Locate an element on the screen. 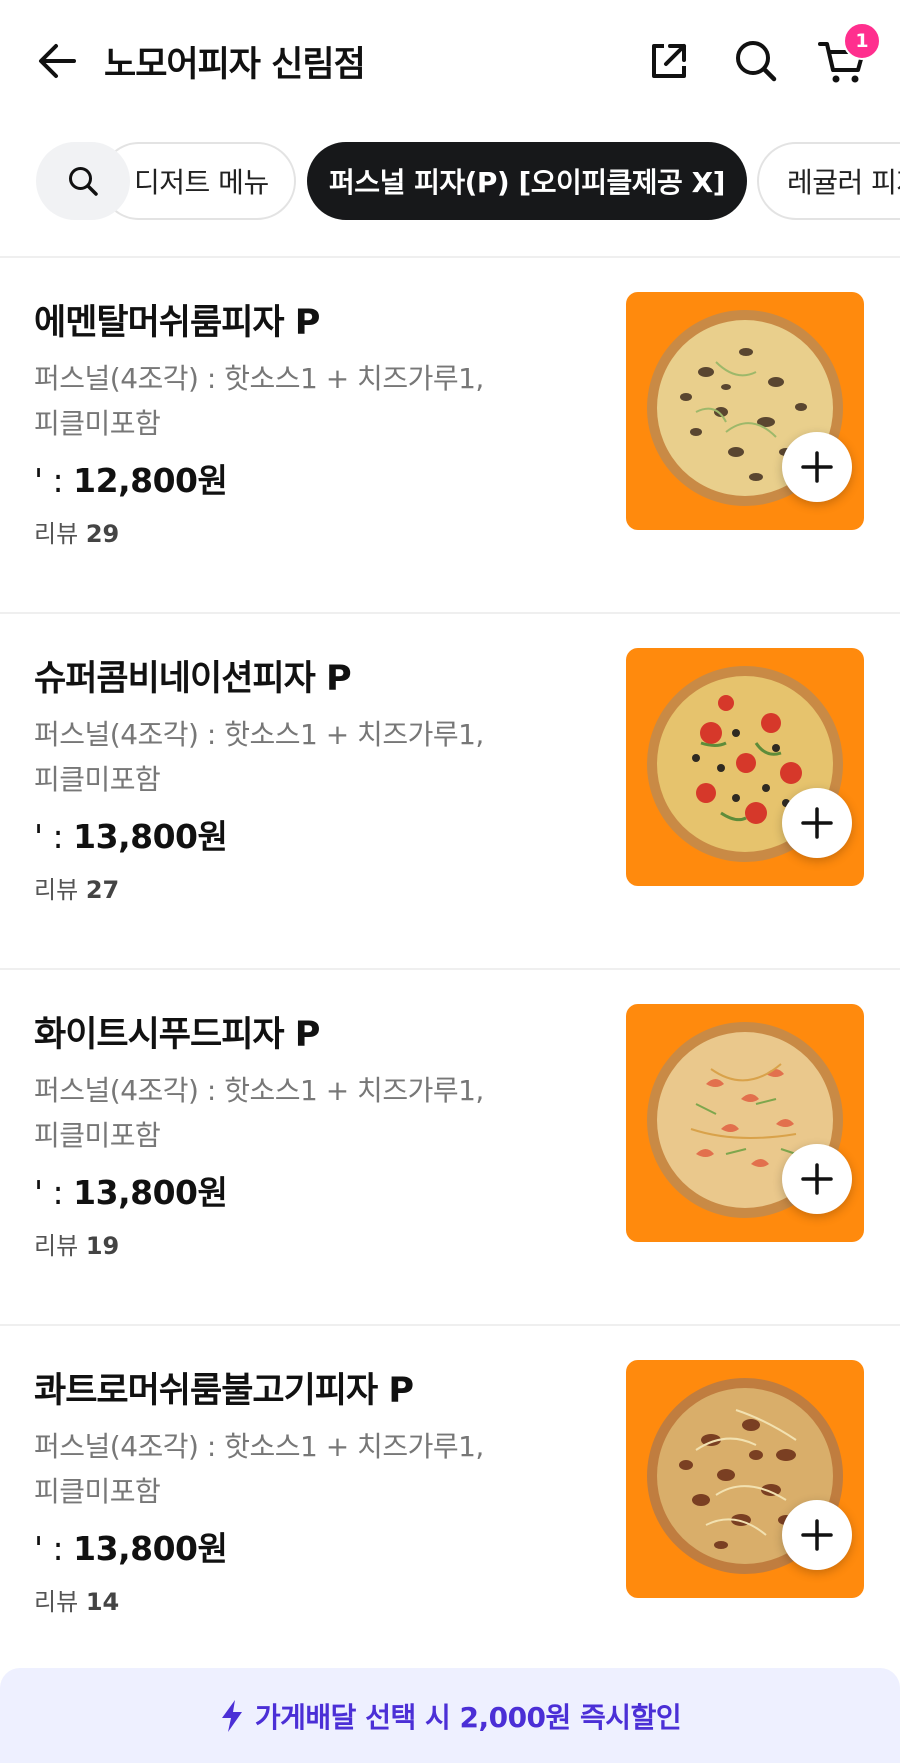 The width and height of the screenshot is (900, 1763). price-amount: 12,800원 is located at coordinates (150, 480).